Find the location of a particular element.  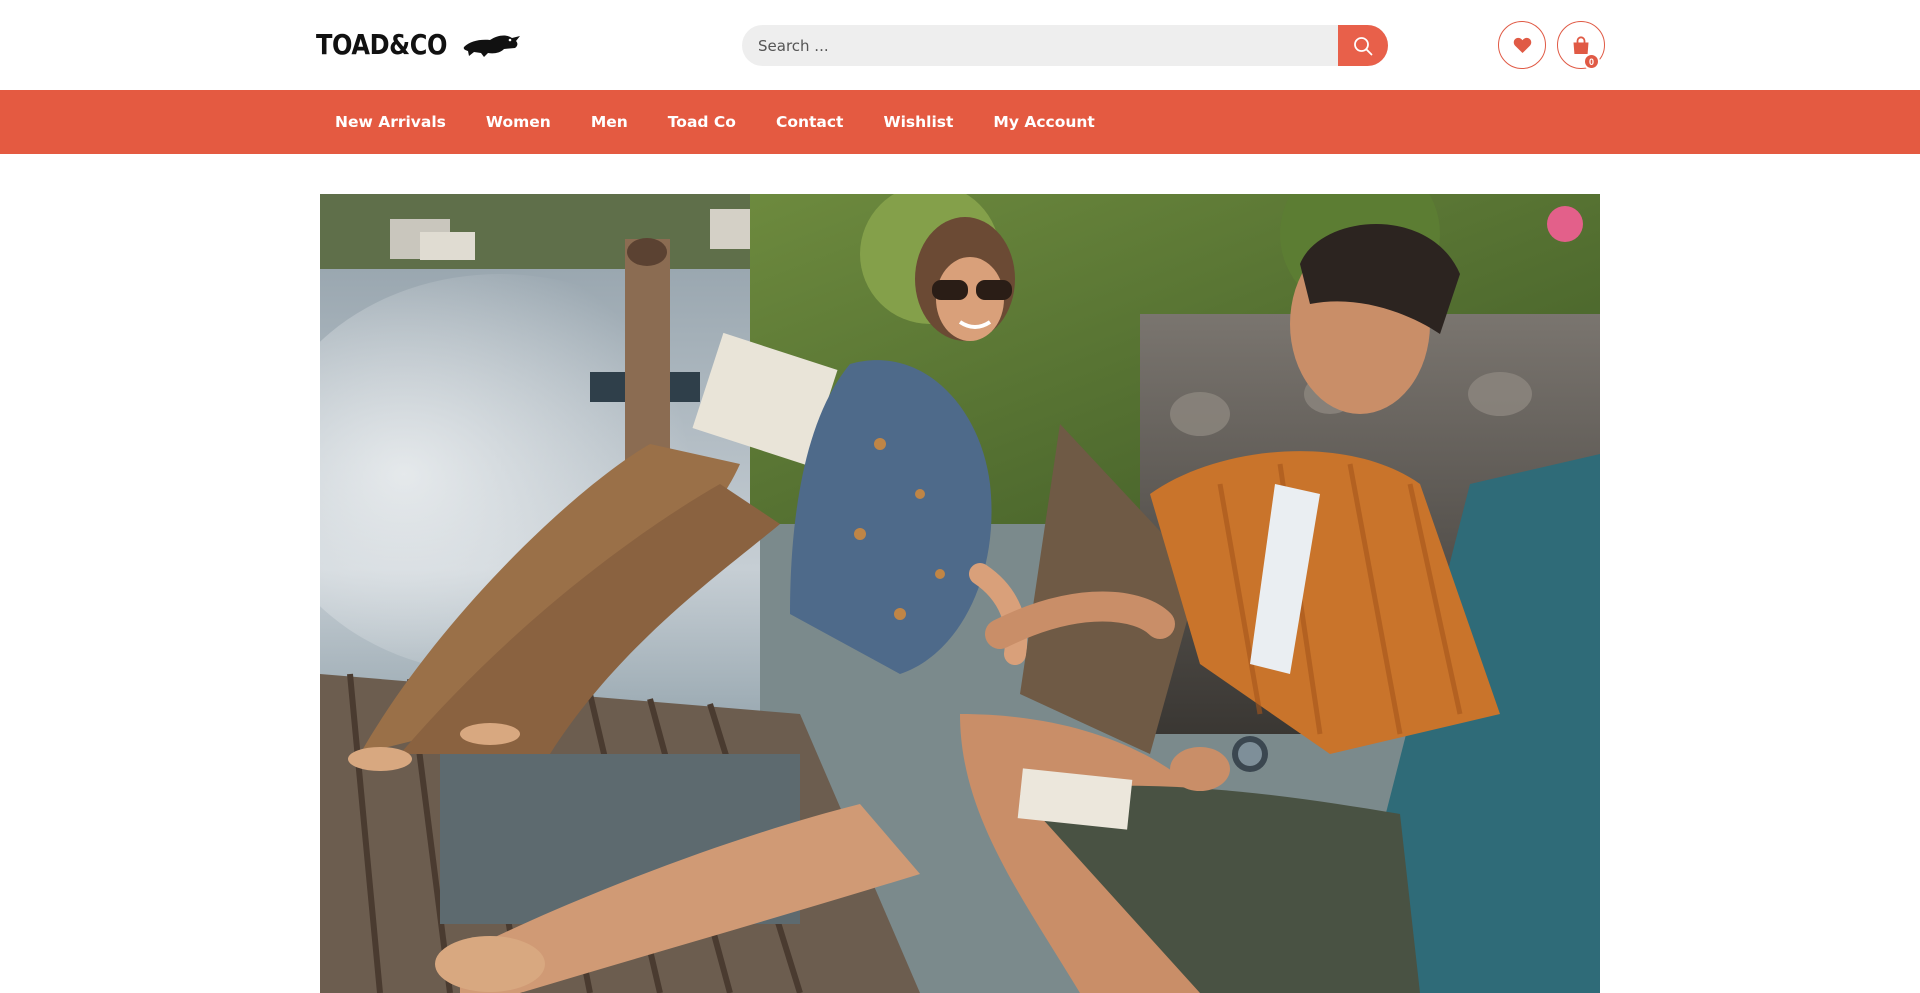

nav-item-men: Men is located at coordinates (609, 122).